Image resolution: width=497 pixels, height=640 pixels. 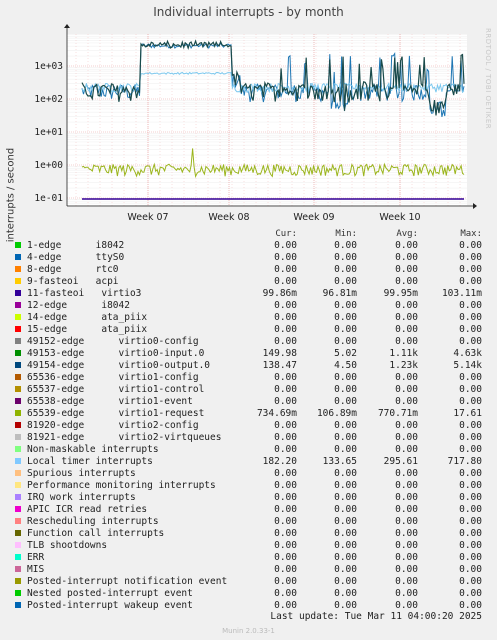 I want to click on legend-label: Local timer interrupts, so click(x=90, y=461).